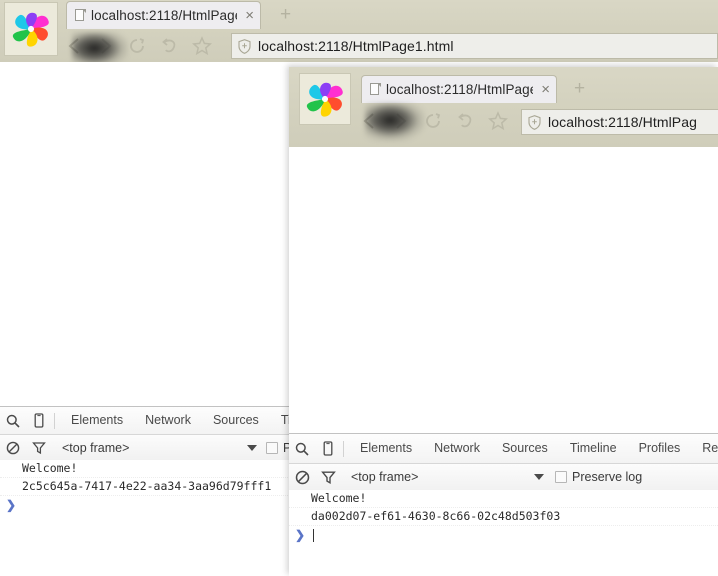 This screenshot has height=576, width=718. I want to click on console-prompt-front: ❯, so click(503, 535).